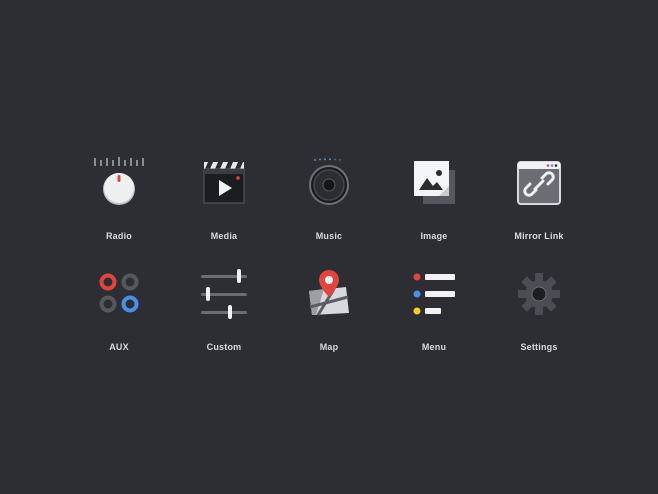 This screenshot has width=658, height=494. Describe the element at coordinates (224, 294) in the screenshot. I see `custom-sliders-icon` at that location.